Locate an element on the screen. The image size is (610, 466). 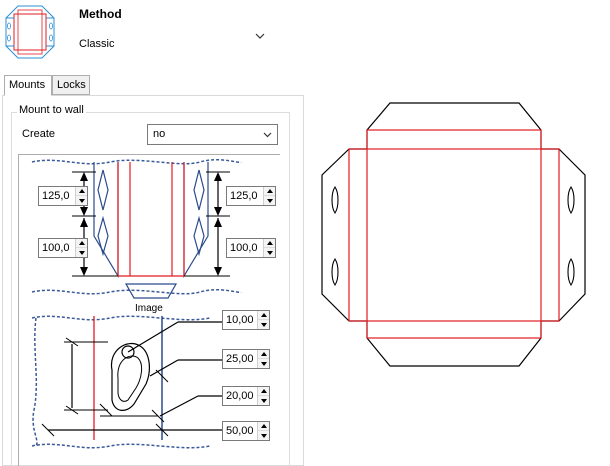
tab-mounts: Mounts is located at coordinates (28, 85).